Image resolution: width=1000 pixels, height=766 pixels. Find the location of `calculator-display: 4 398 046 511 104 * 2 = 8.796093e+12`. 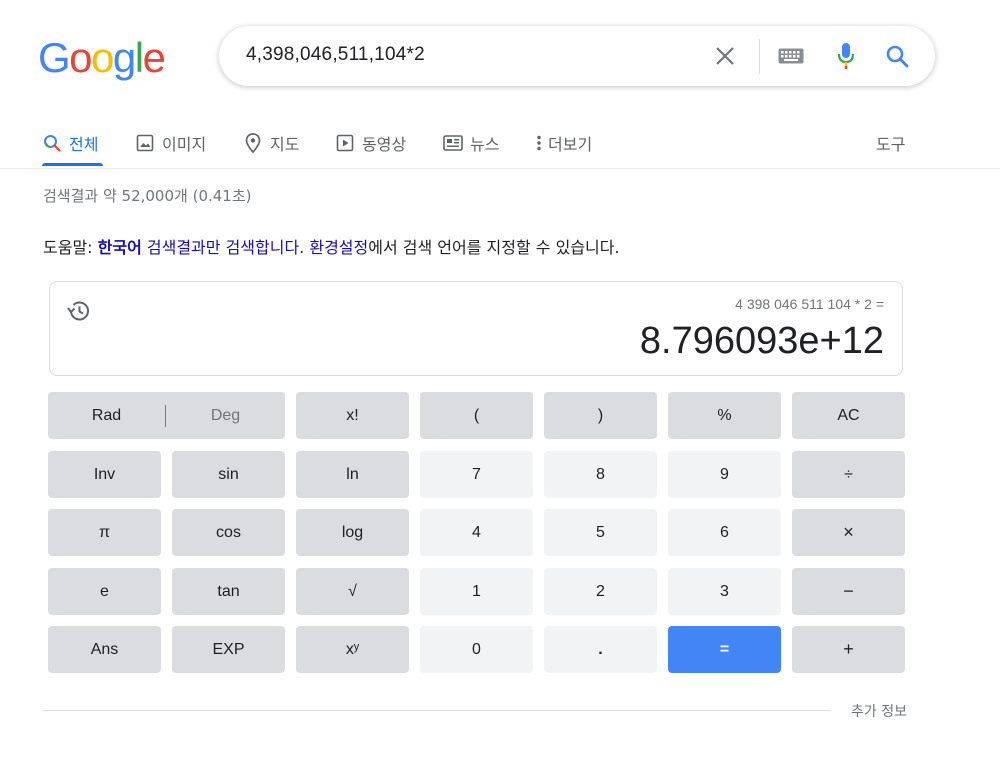

calculator-display: 4 398 046 511 104 * 2 = 8.796093e+12 is located at coordinates (476, 328).